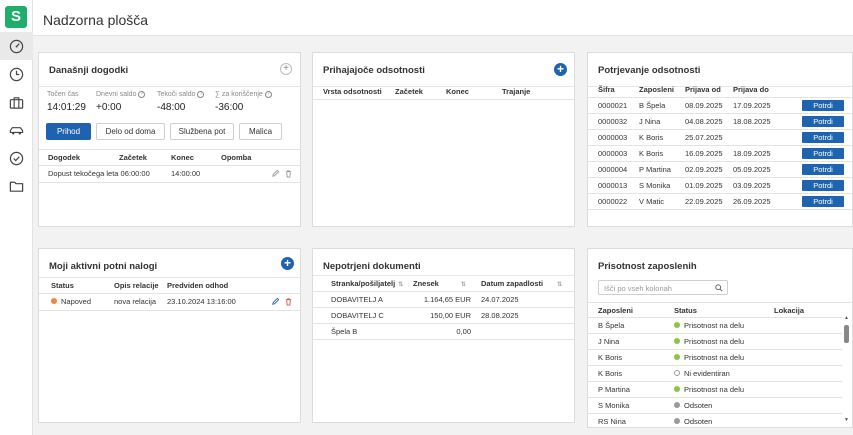 The width and height of the screenshot is (853, 435). What do you see at coordinates (197, 285) in the screenshot?
I see `column-header: Predviden odhod` at bounding box center [197, 285].